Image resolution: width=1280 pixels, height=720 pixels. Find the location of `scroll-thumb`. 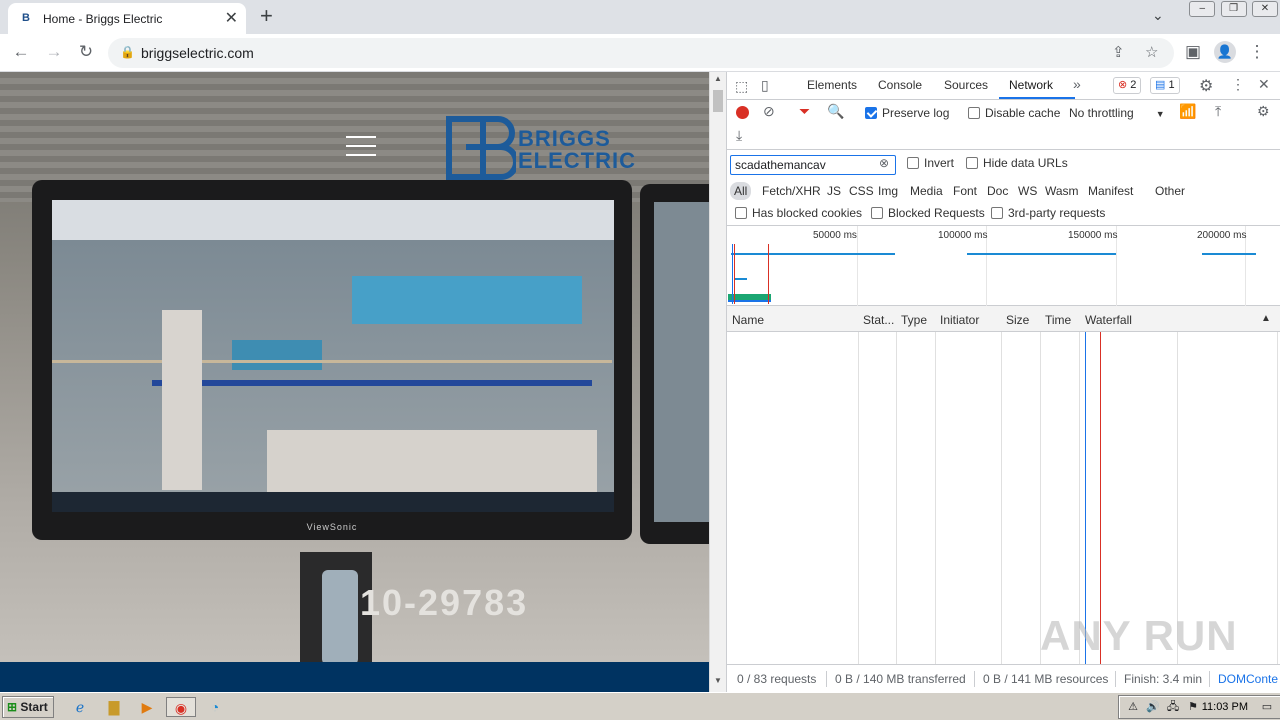

scroll-thumb is located at coordinates (718, 101).